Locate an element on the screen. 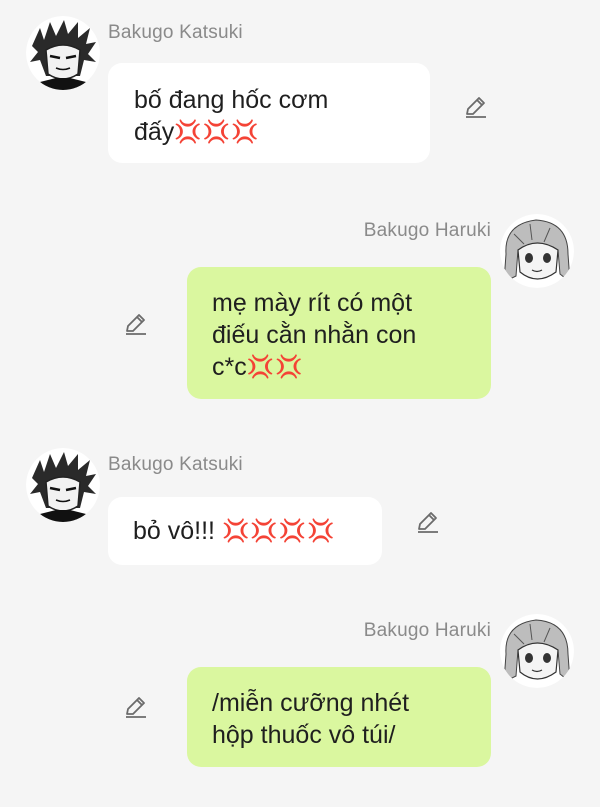 The image size is (600, 807). message-bubble: /miễn cưỡng nhét hộp thuốc vô túi/ is located at coordinates (339, 717).